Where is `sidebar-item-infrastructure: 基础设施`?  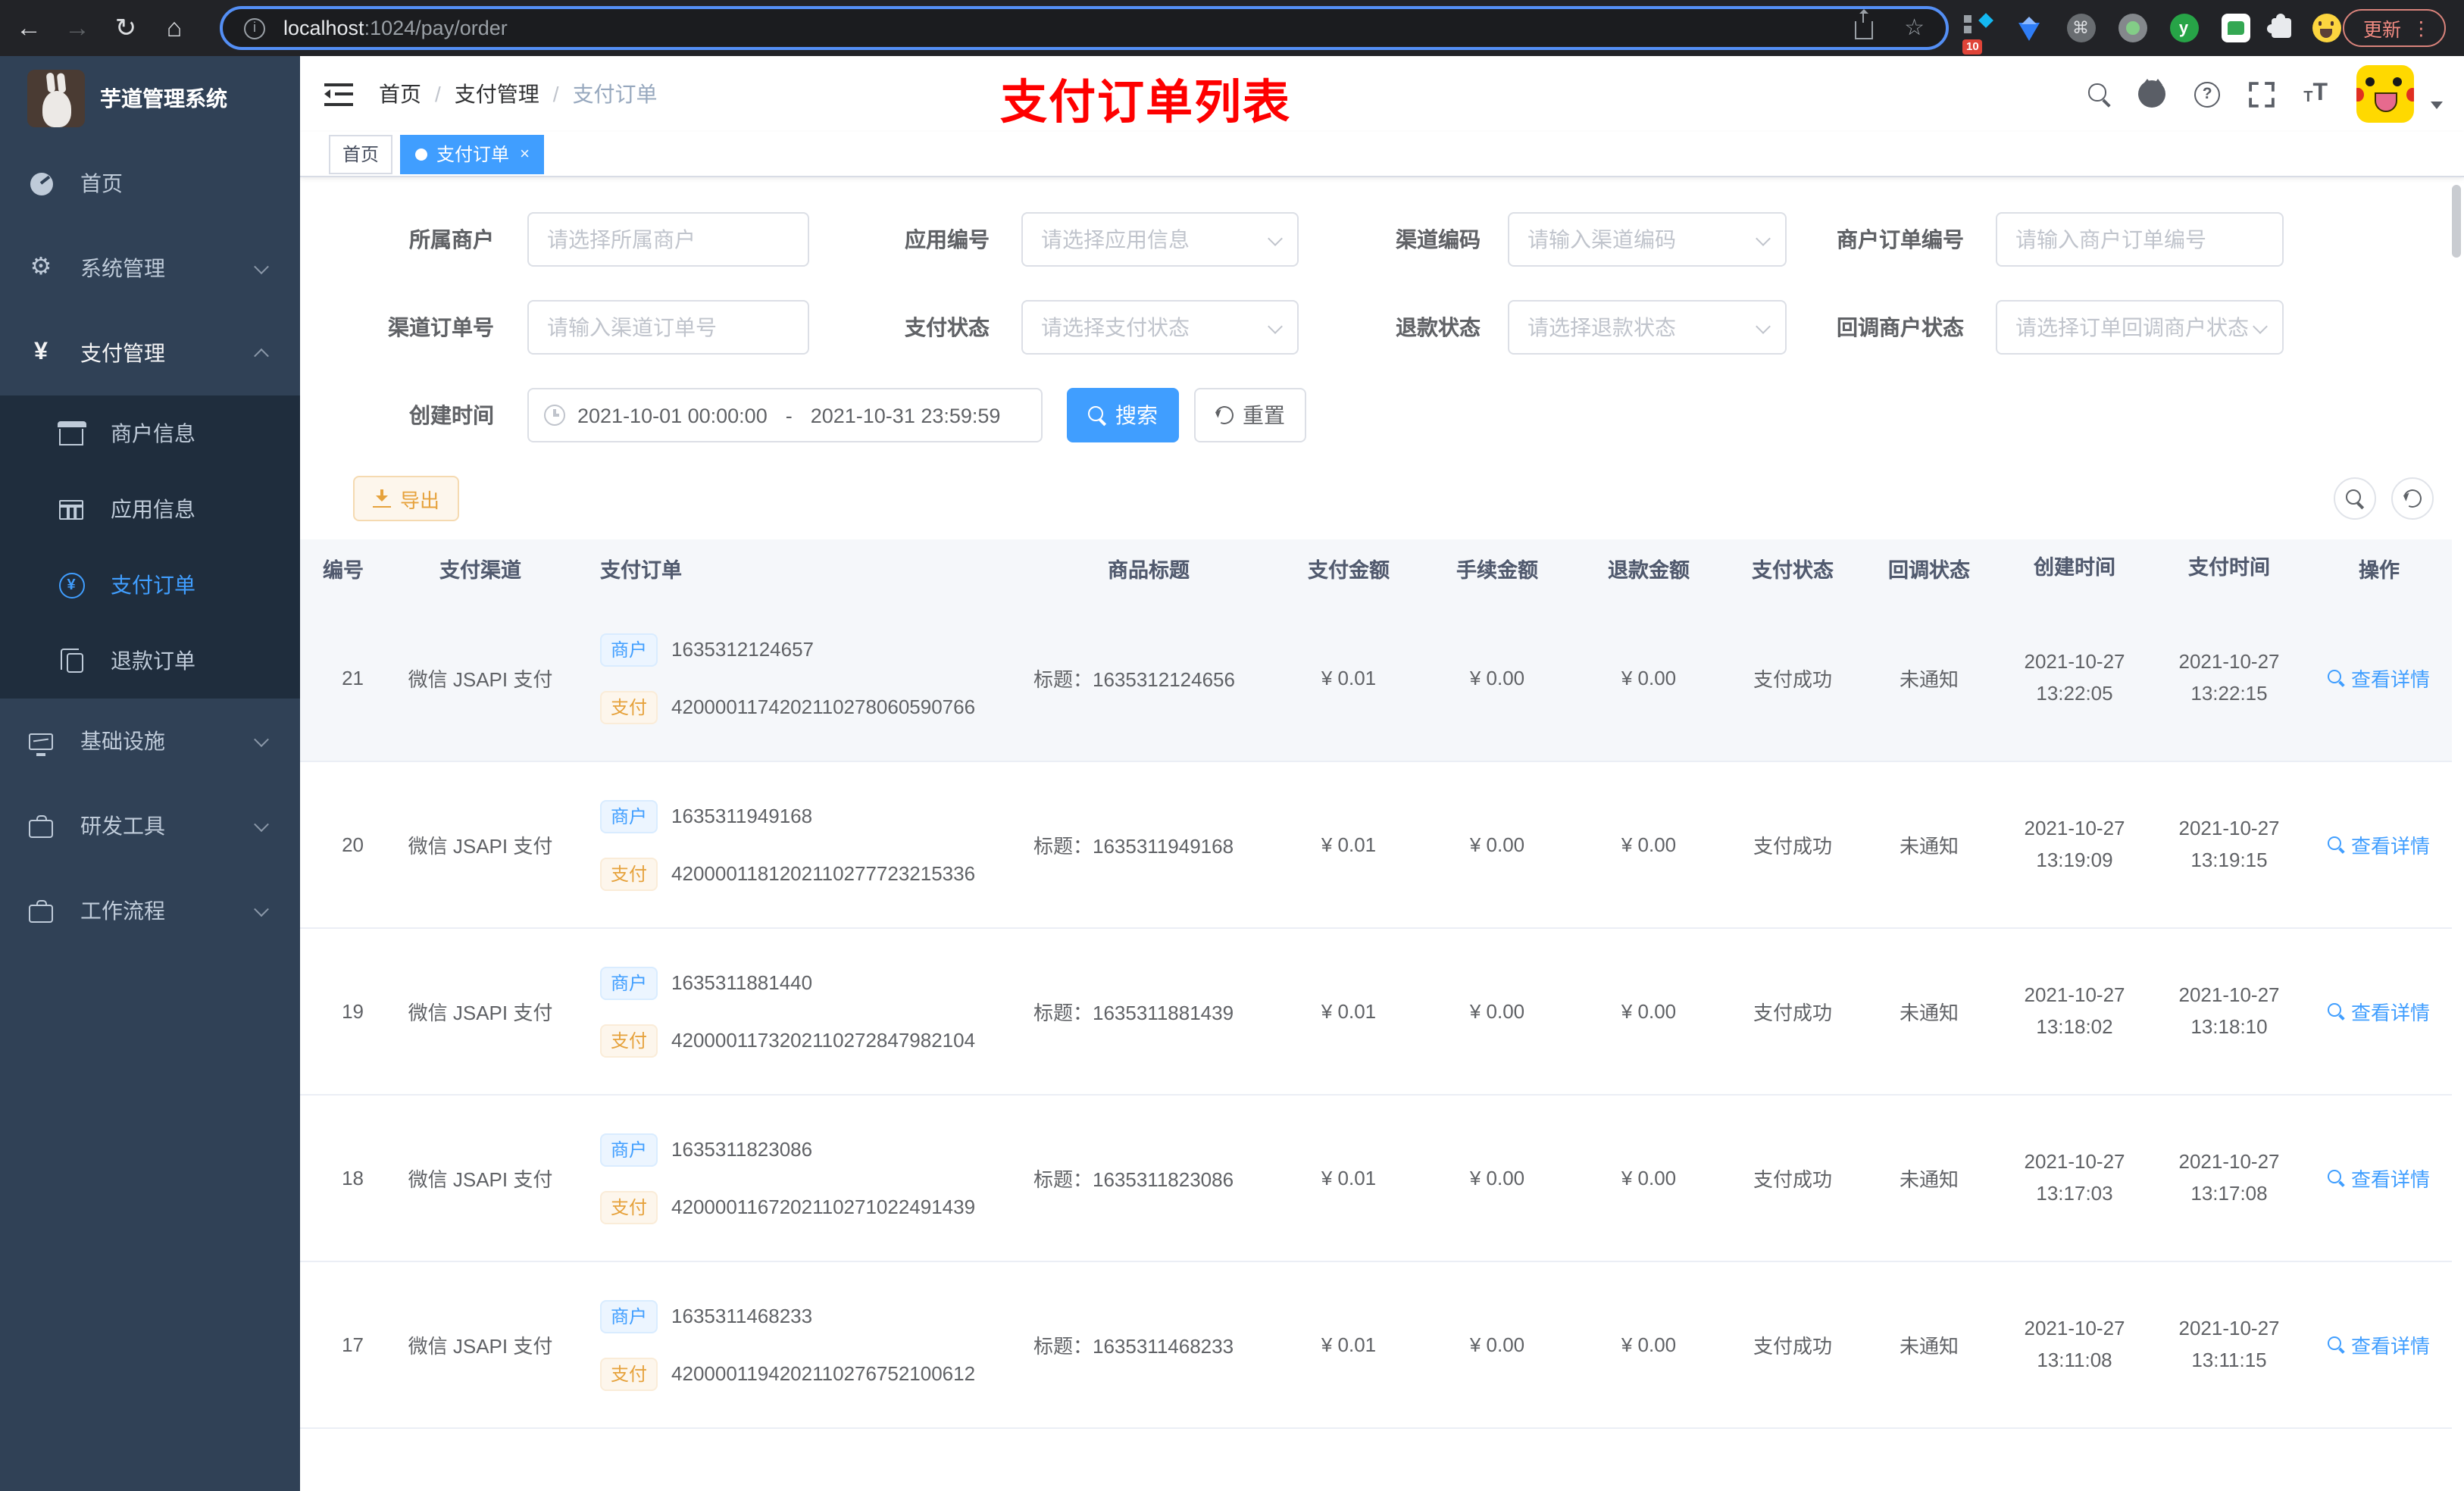
sidebar-item-infrastructure: 基础设施 is located at coordinates (150, 741).